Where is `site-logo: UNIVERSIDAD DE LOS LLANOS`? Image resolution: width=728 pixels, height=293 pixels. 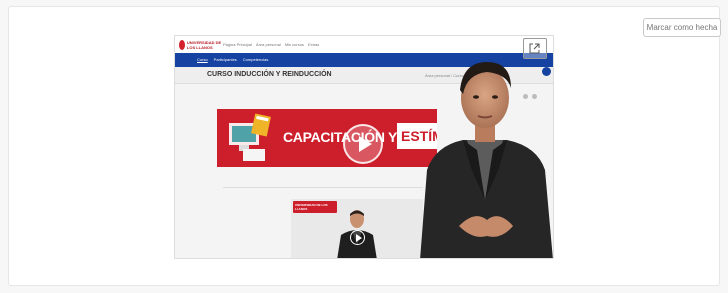 site-logo: UNIVERSIDAD DE LOS LLANOS is located at coordinates (201, 44).